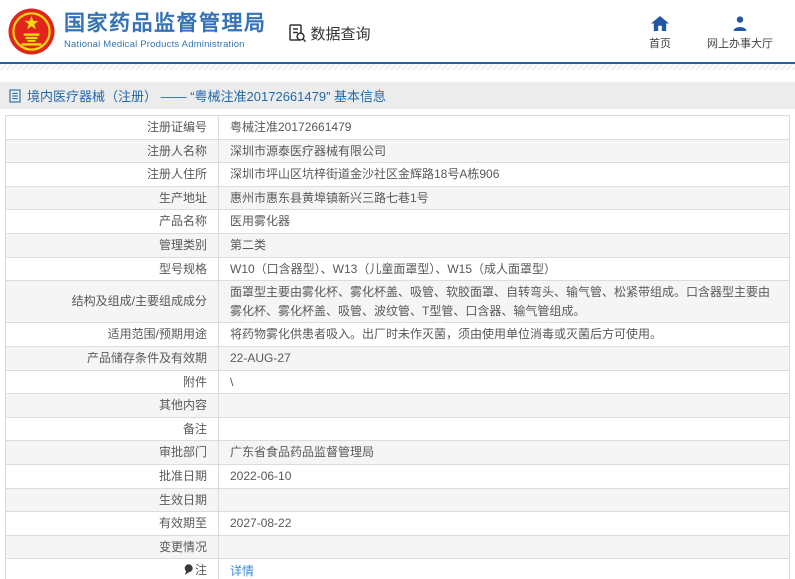 The height and width of the screenshot is (579, 795). I want to click on row-label: 审批部门, so click(112, 452).